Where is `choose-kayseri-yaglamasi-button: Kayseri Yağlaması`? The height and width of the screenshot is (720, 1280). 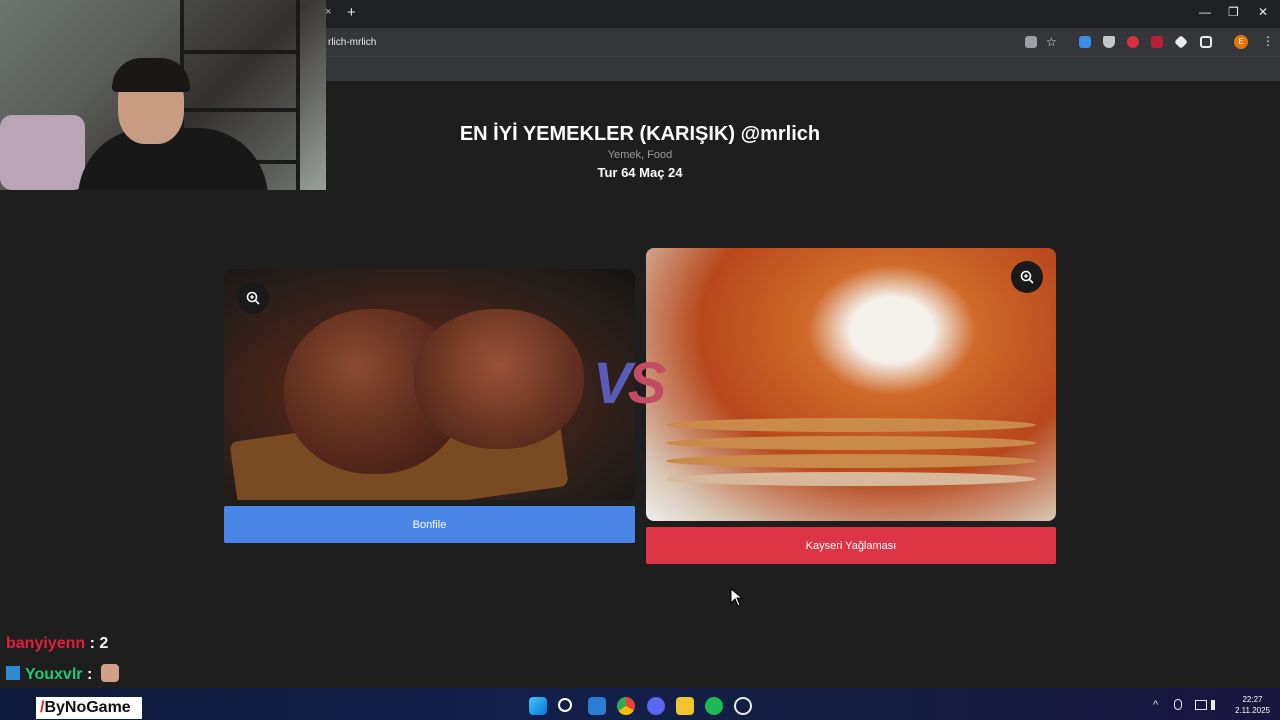 choose-kayseri-yaglamasi-button: Kayseri Yağlaması is located at coordinates (851, 545).